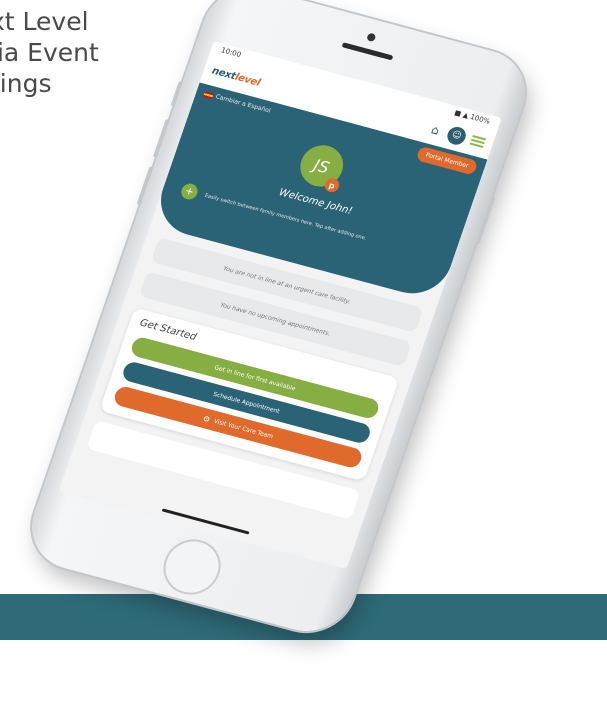 Image resolution: width=607 pixels, height=702 pixels. Describe the element at coordinates (206, 418) in the screenshot. I see `care-team-icon: ⚙` at that location.